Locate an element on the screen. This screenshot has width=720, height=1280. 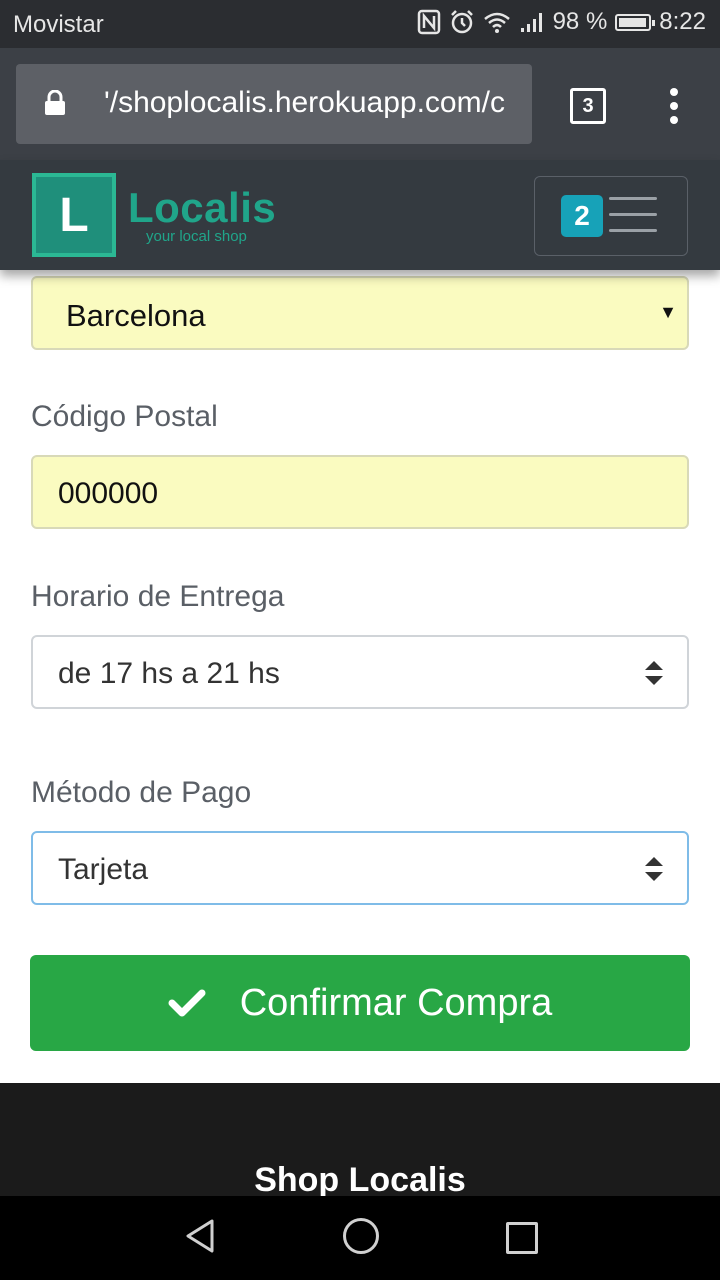
signal-icon is located at coordinates (531, 22).